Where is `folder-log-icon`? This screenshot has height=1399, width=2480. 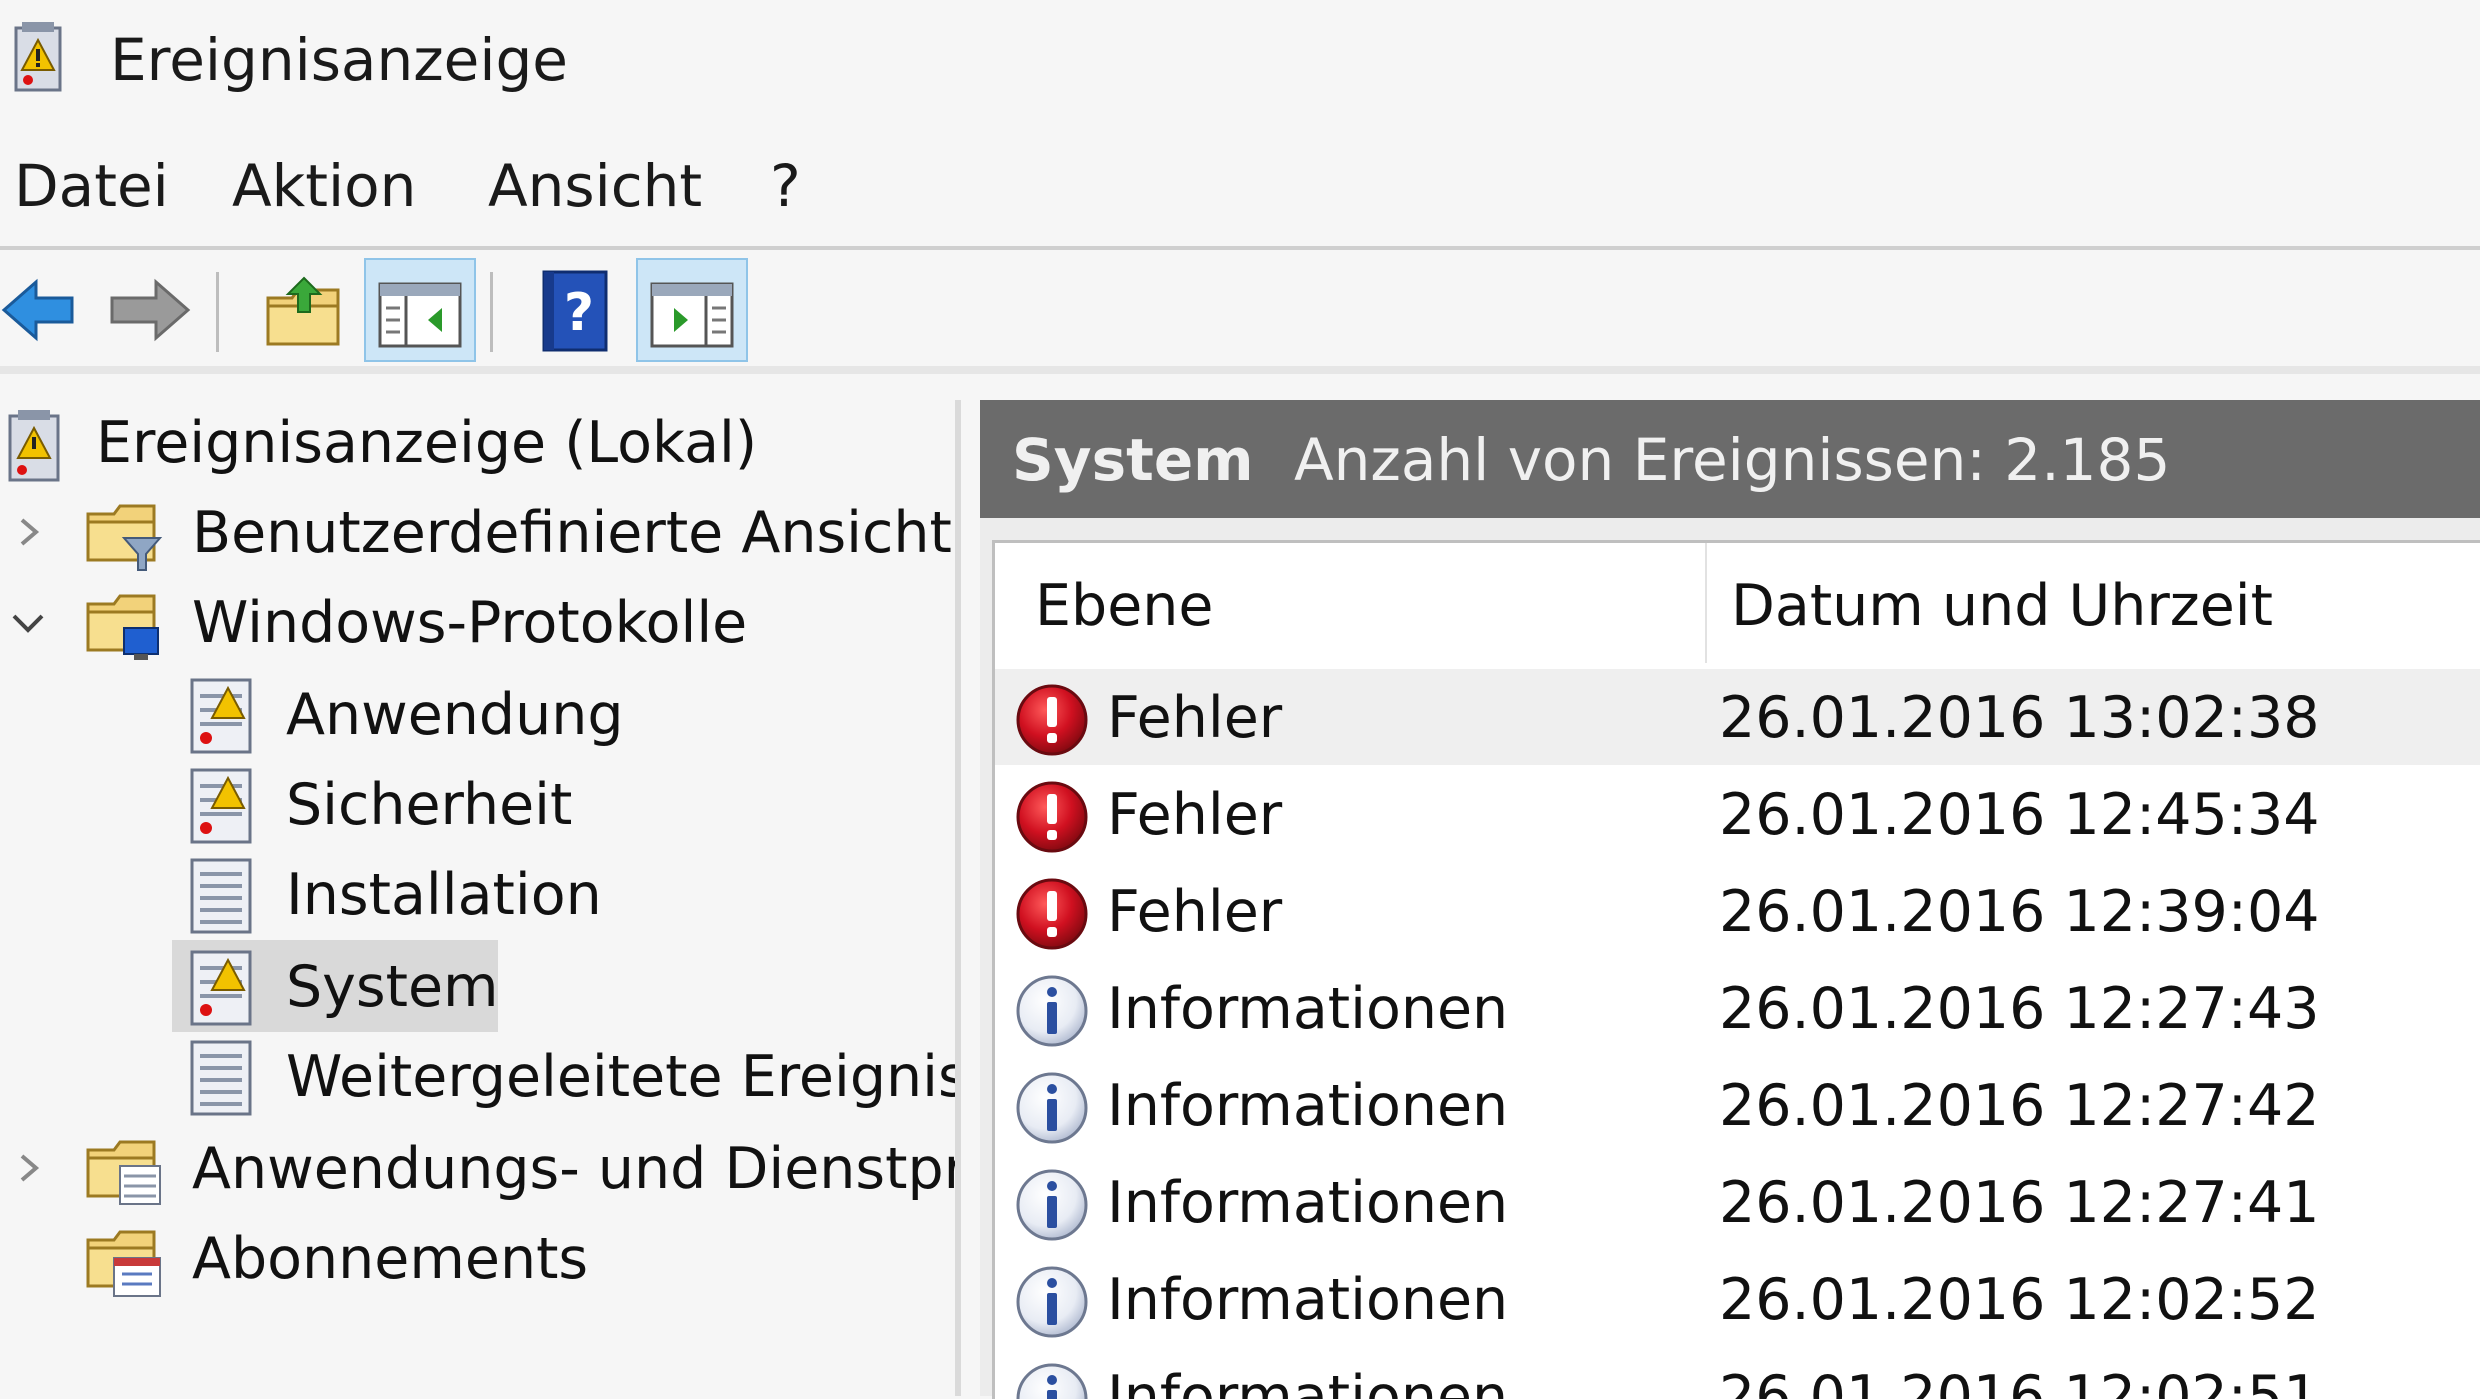 folder-log-icon is located at coordinates (123, 1172).